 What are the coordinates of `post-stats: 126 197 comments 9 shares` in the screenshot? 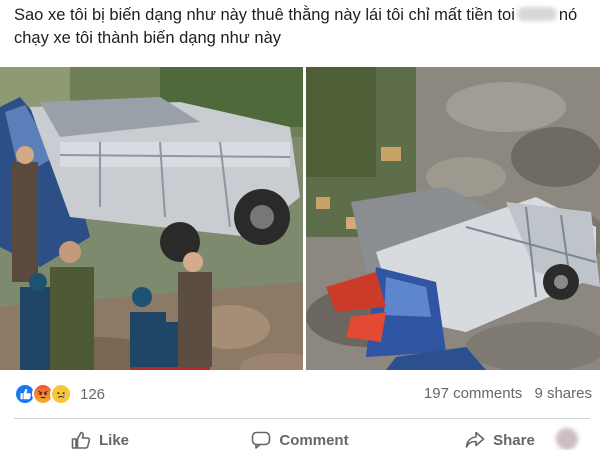 It's located at (300, 394).